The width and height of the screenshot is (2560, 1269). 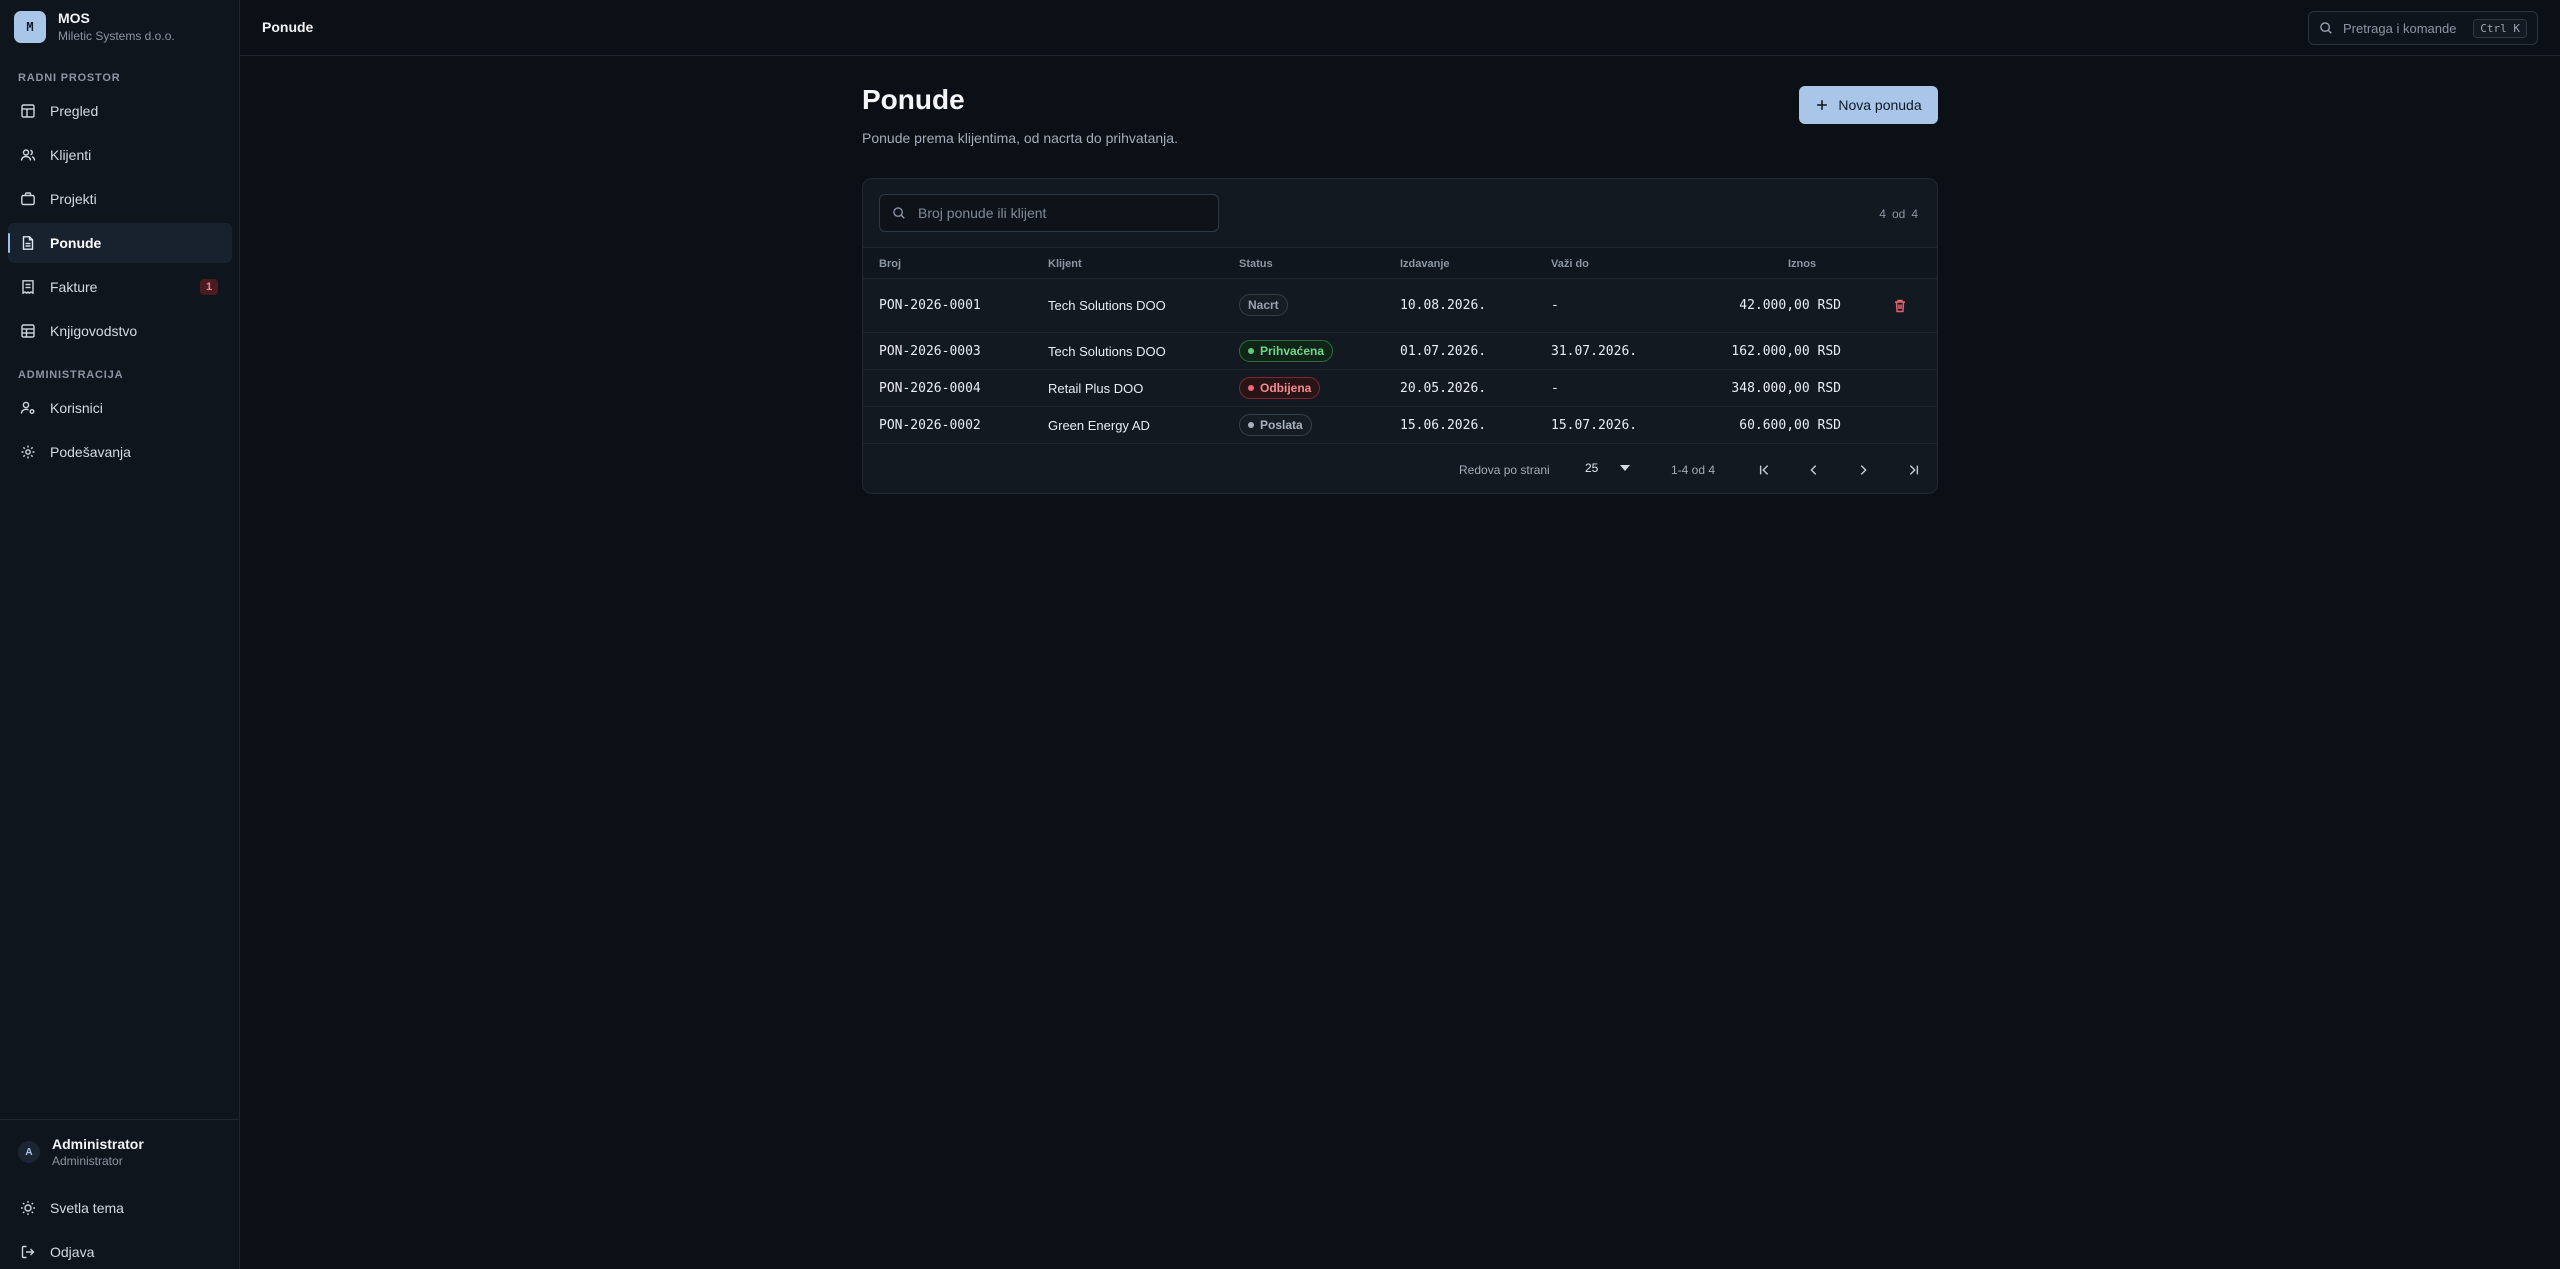 I want to click on column-header-vazi-do: Važi do, so click(x=1570, y=264).